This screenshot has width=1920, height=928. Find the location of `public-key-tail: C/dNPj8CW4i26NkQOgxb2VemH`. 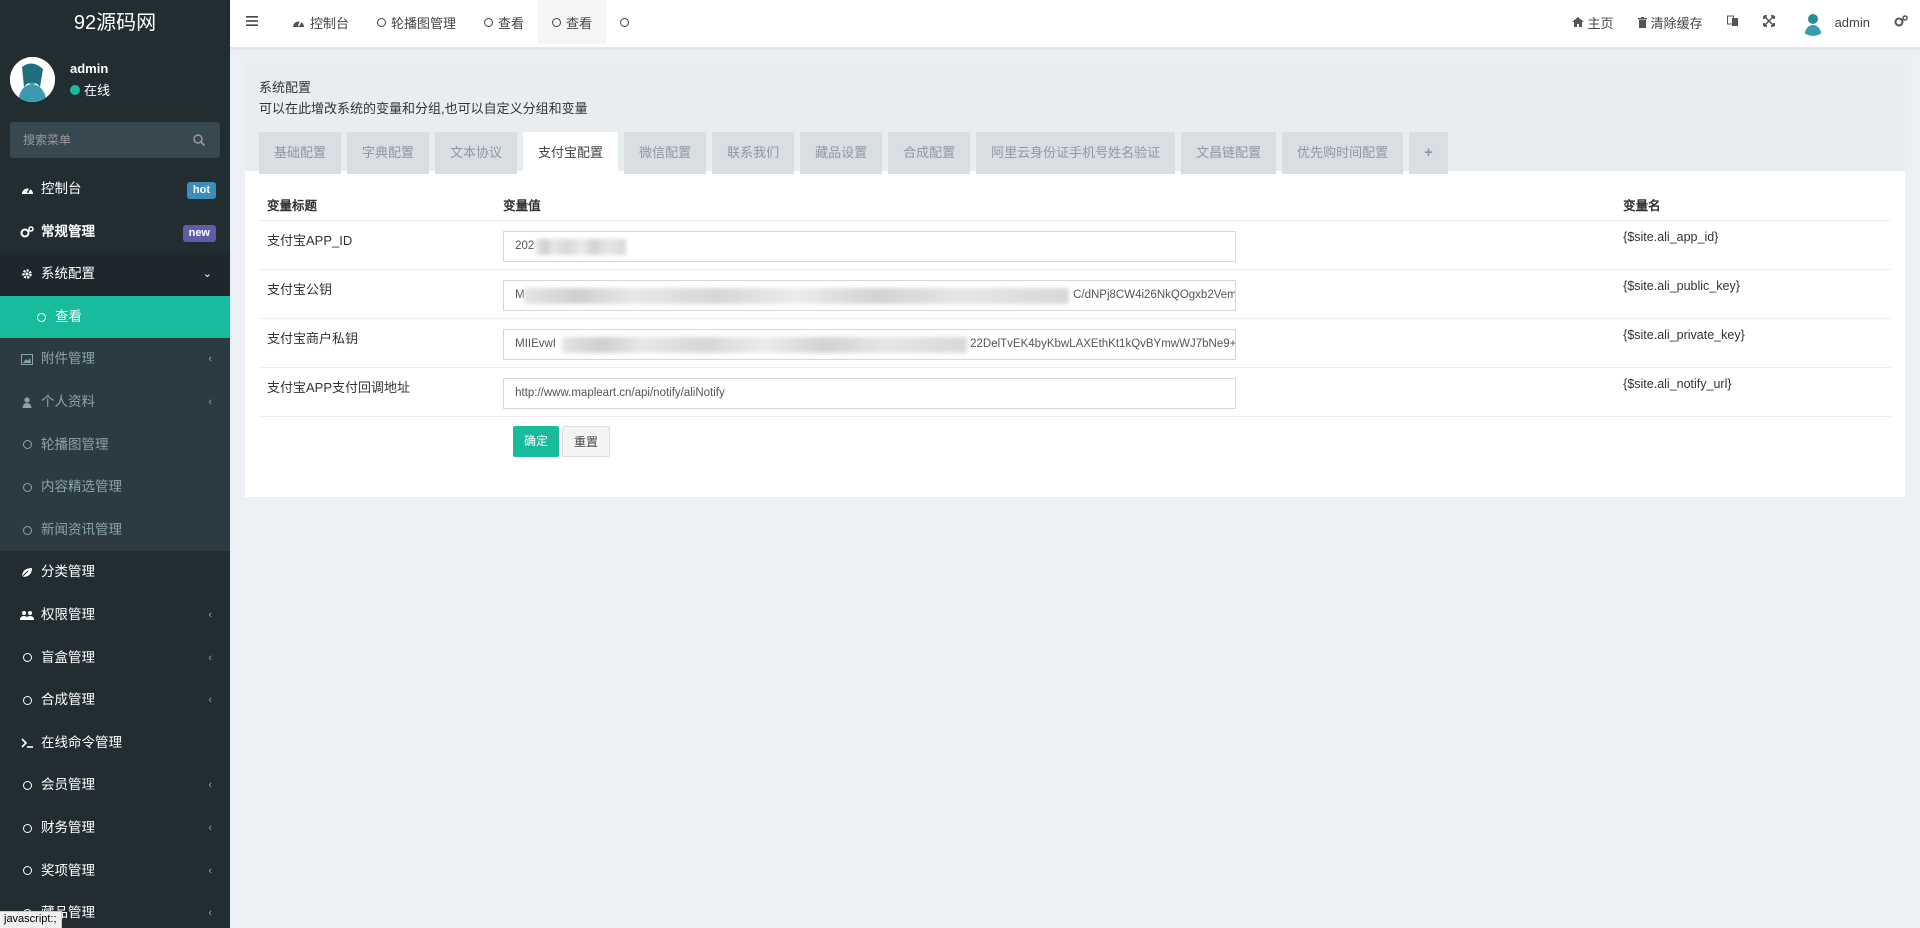

public-key-tail: C/dNPj8CW4i26NkQOgxb2VemH is located at coordinates (1155, 295).